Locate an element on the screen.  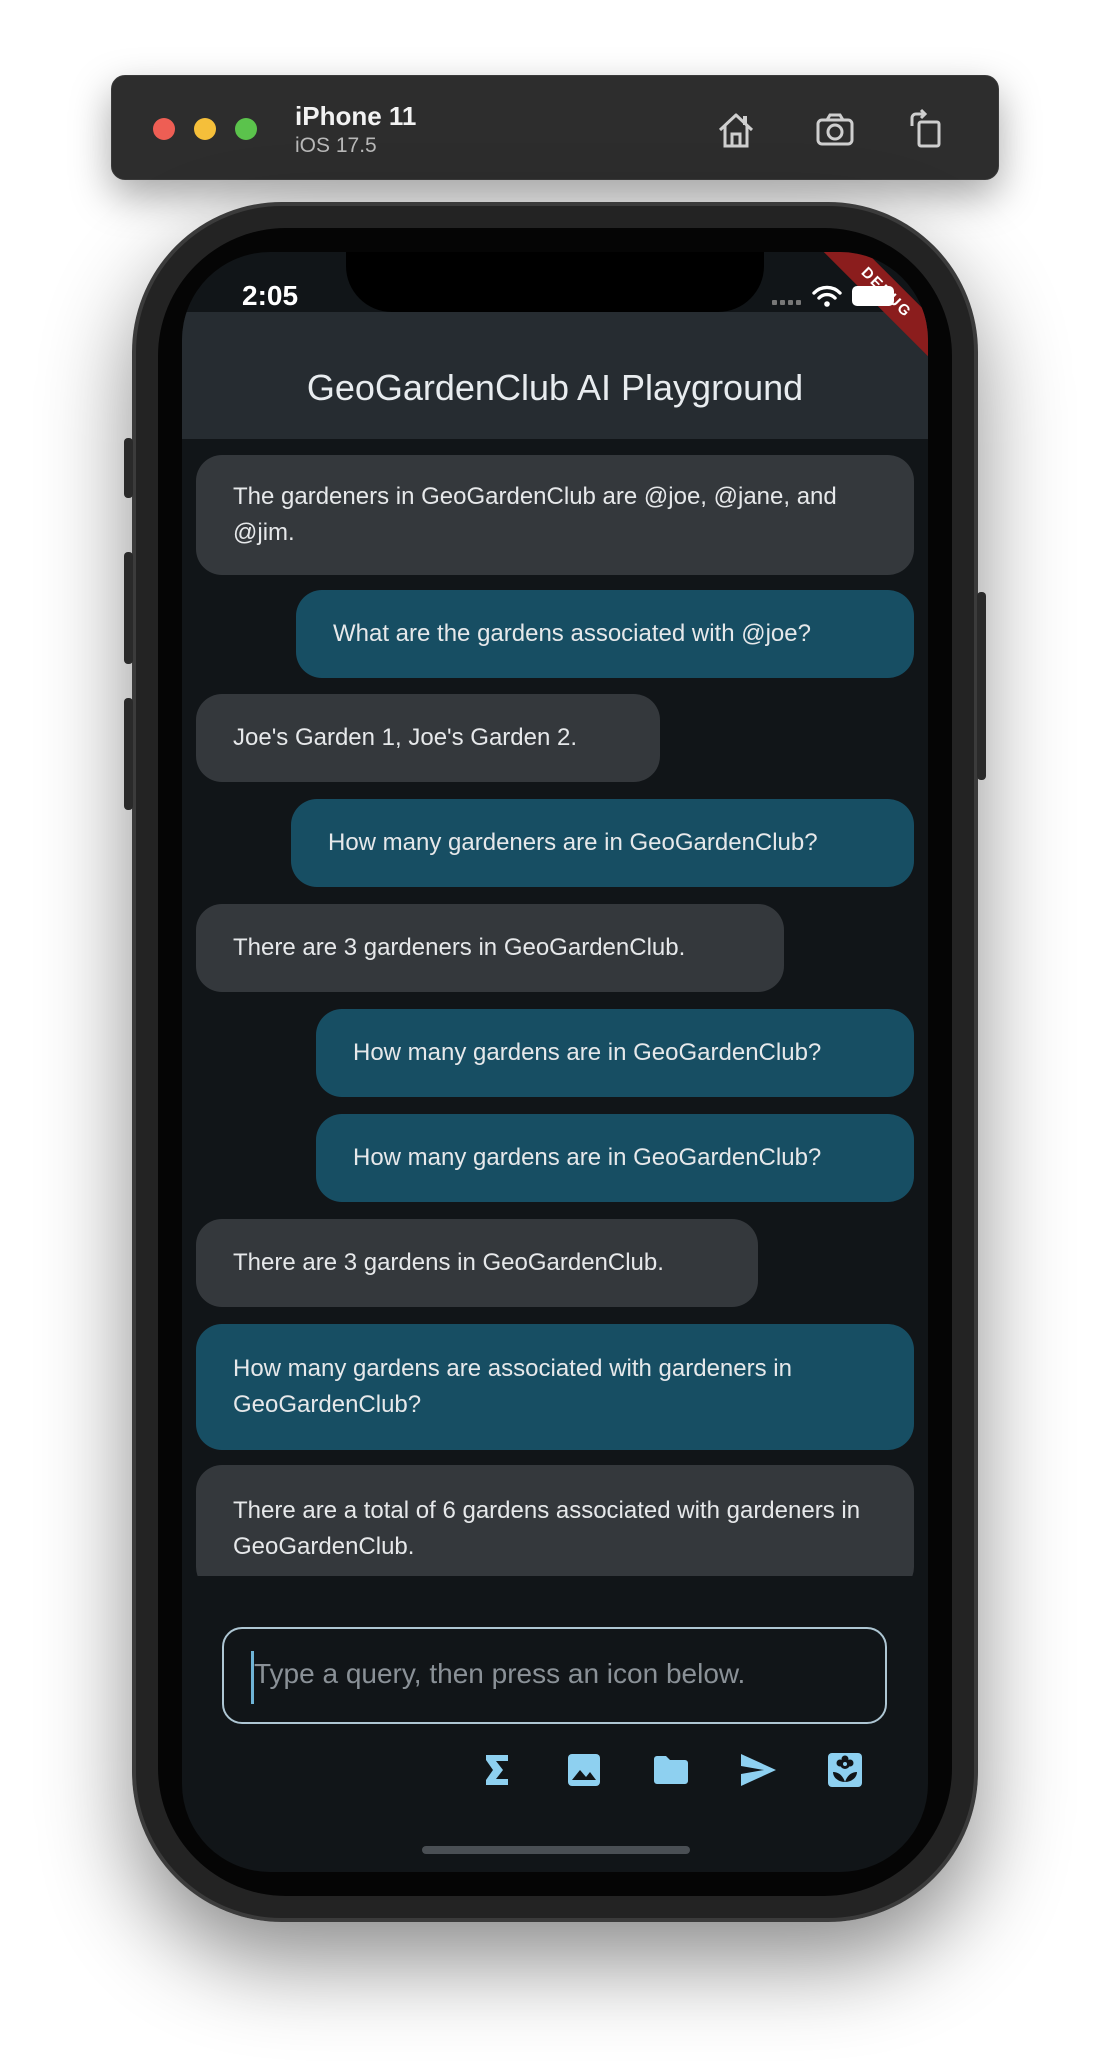
folder-icon is located at coordinates (671, 1770).